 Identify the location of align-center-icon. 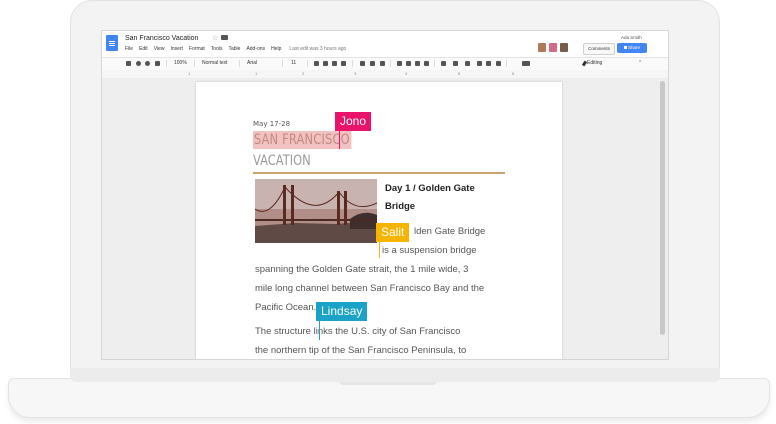
(408, 63).